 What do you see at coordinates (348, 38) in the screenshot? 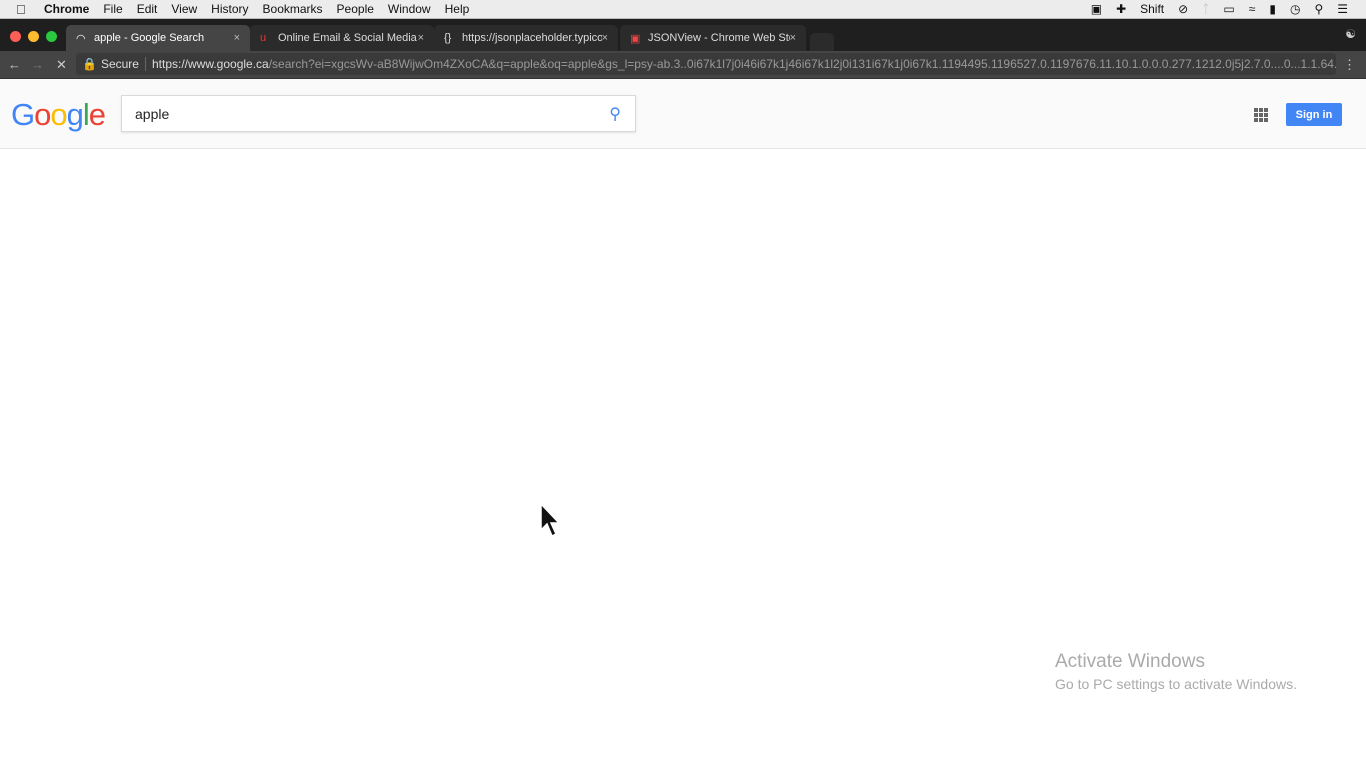
I see `tab-title: Online Email & Social Media M` at bounding box center [348, 38].